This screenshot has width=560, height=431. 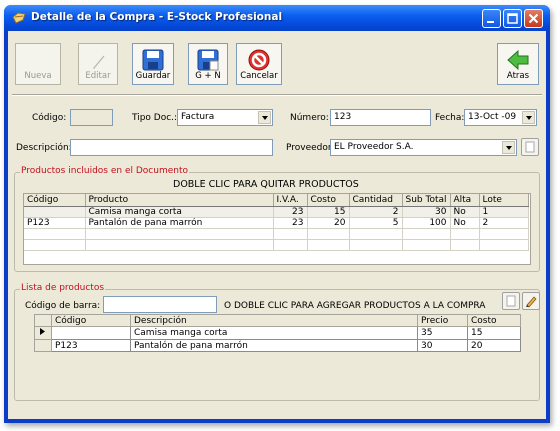 What do you see at coordinates (43, 320) in the screenshot?
I see `row-selector-header` at bounding box center [43, 320].